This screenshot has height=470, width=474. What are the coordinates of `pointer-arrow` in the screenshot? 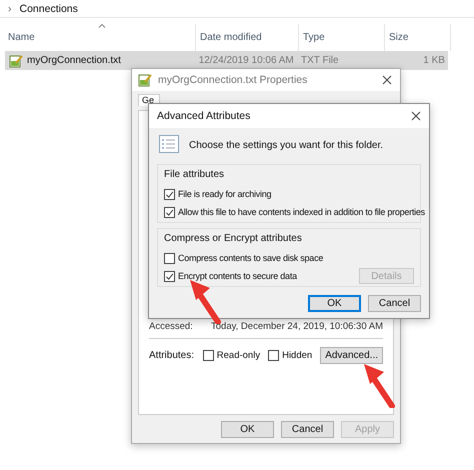 It's located at (379, 385).